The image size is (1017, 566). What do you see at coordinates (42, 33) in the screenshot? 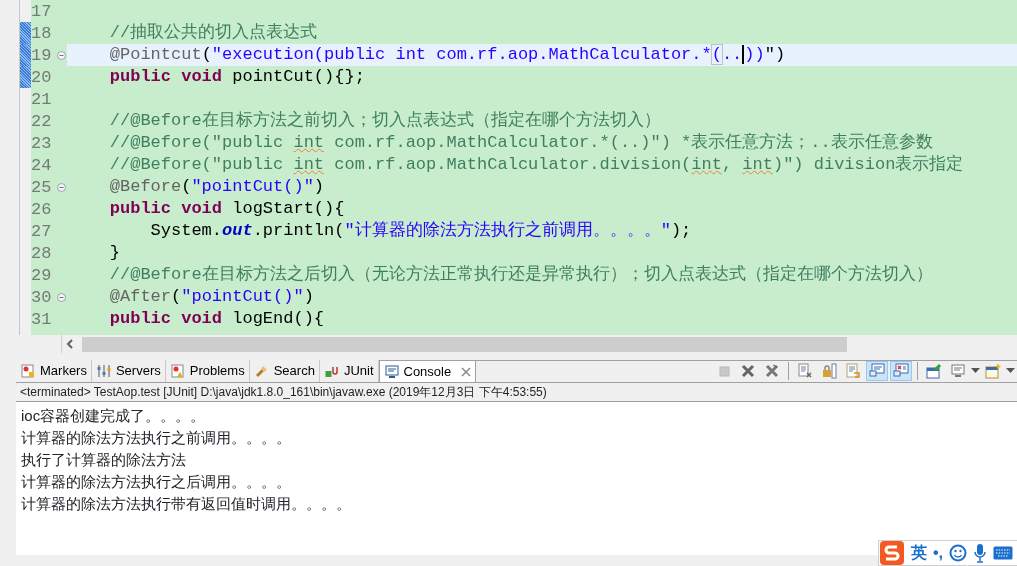
I see `line-number: 18` at bounding box center [42, 33].